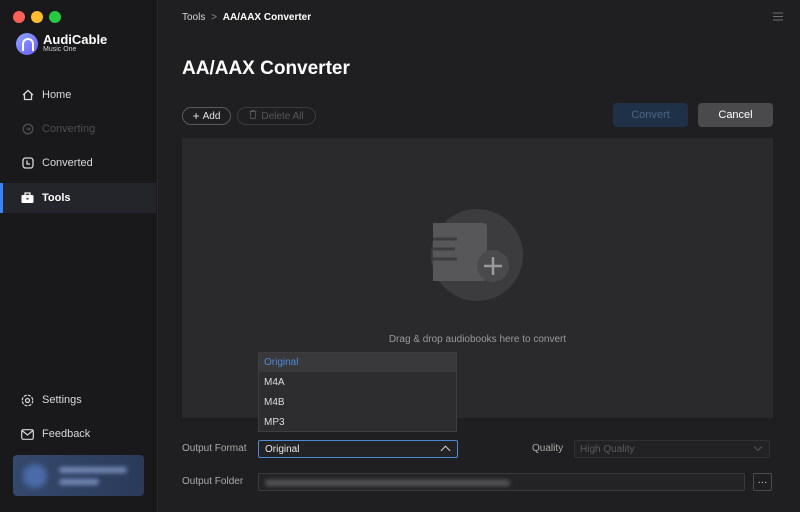 The height and width of the screenshot is (512, 800). Describe the element at coordinates (35, 476) in the screenshot. I see `avatar` at that location.